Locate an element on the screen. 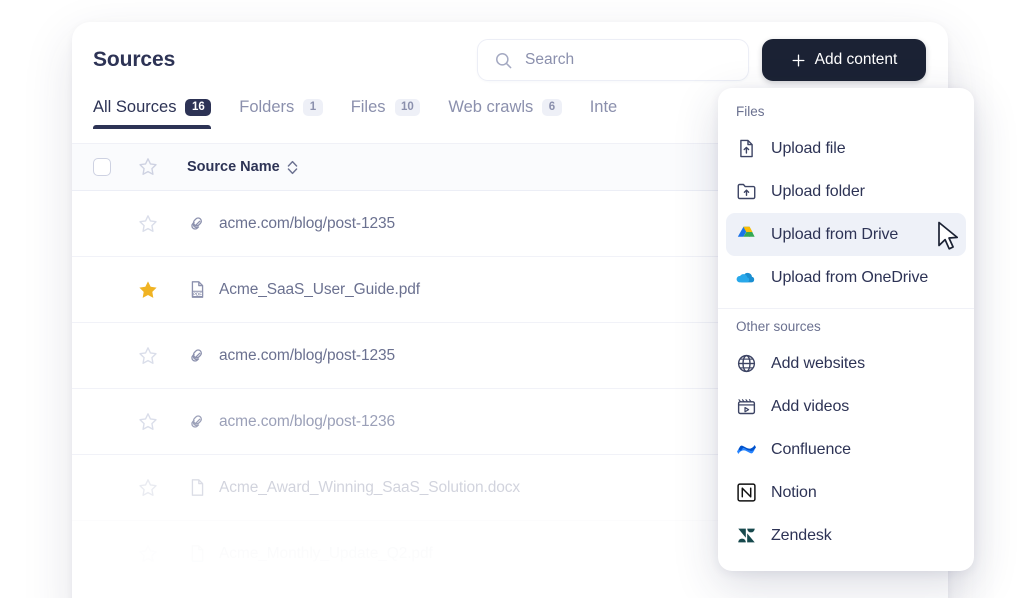  menu-item-confluence: Confluence is located at coordinates (846, 449).